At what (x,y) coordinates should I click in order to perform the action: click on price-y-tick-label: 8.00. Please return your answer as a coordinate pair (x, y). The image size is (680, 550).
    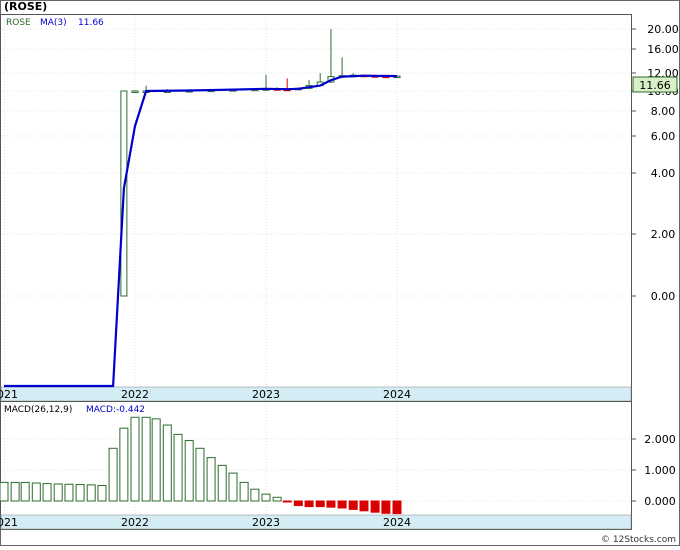
    Looking at the image, I should click on (663, 111).